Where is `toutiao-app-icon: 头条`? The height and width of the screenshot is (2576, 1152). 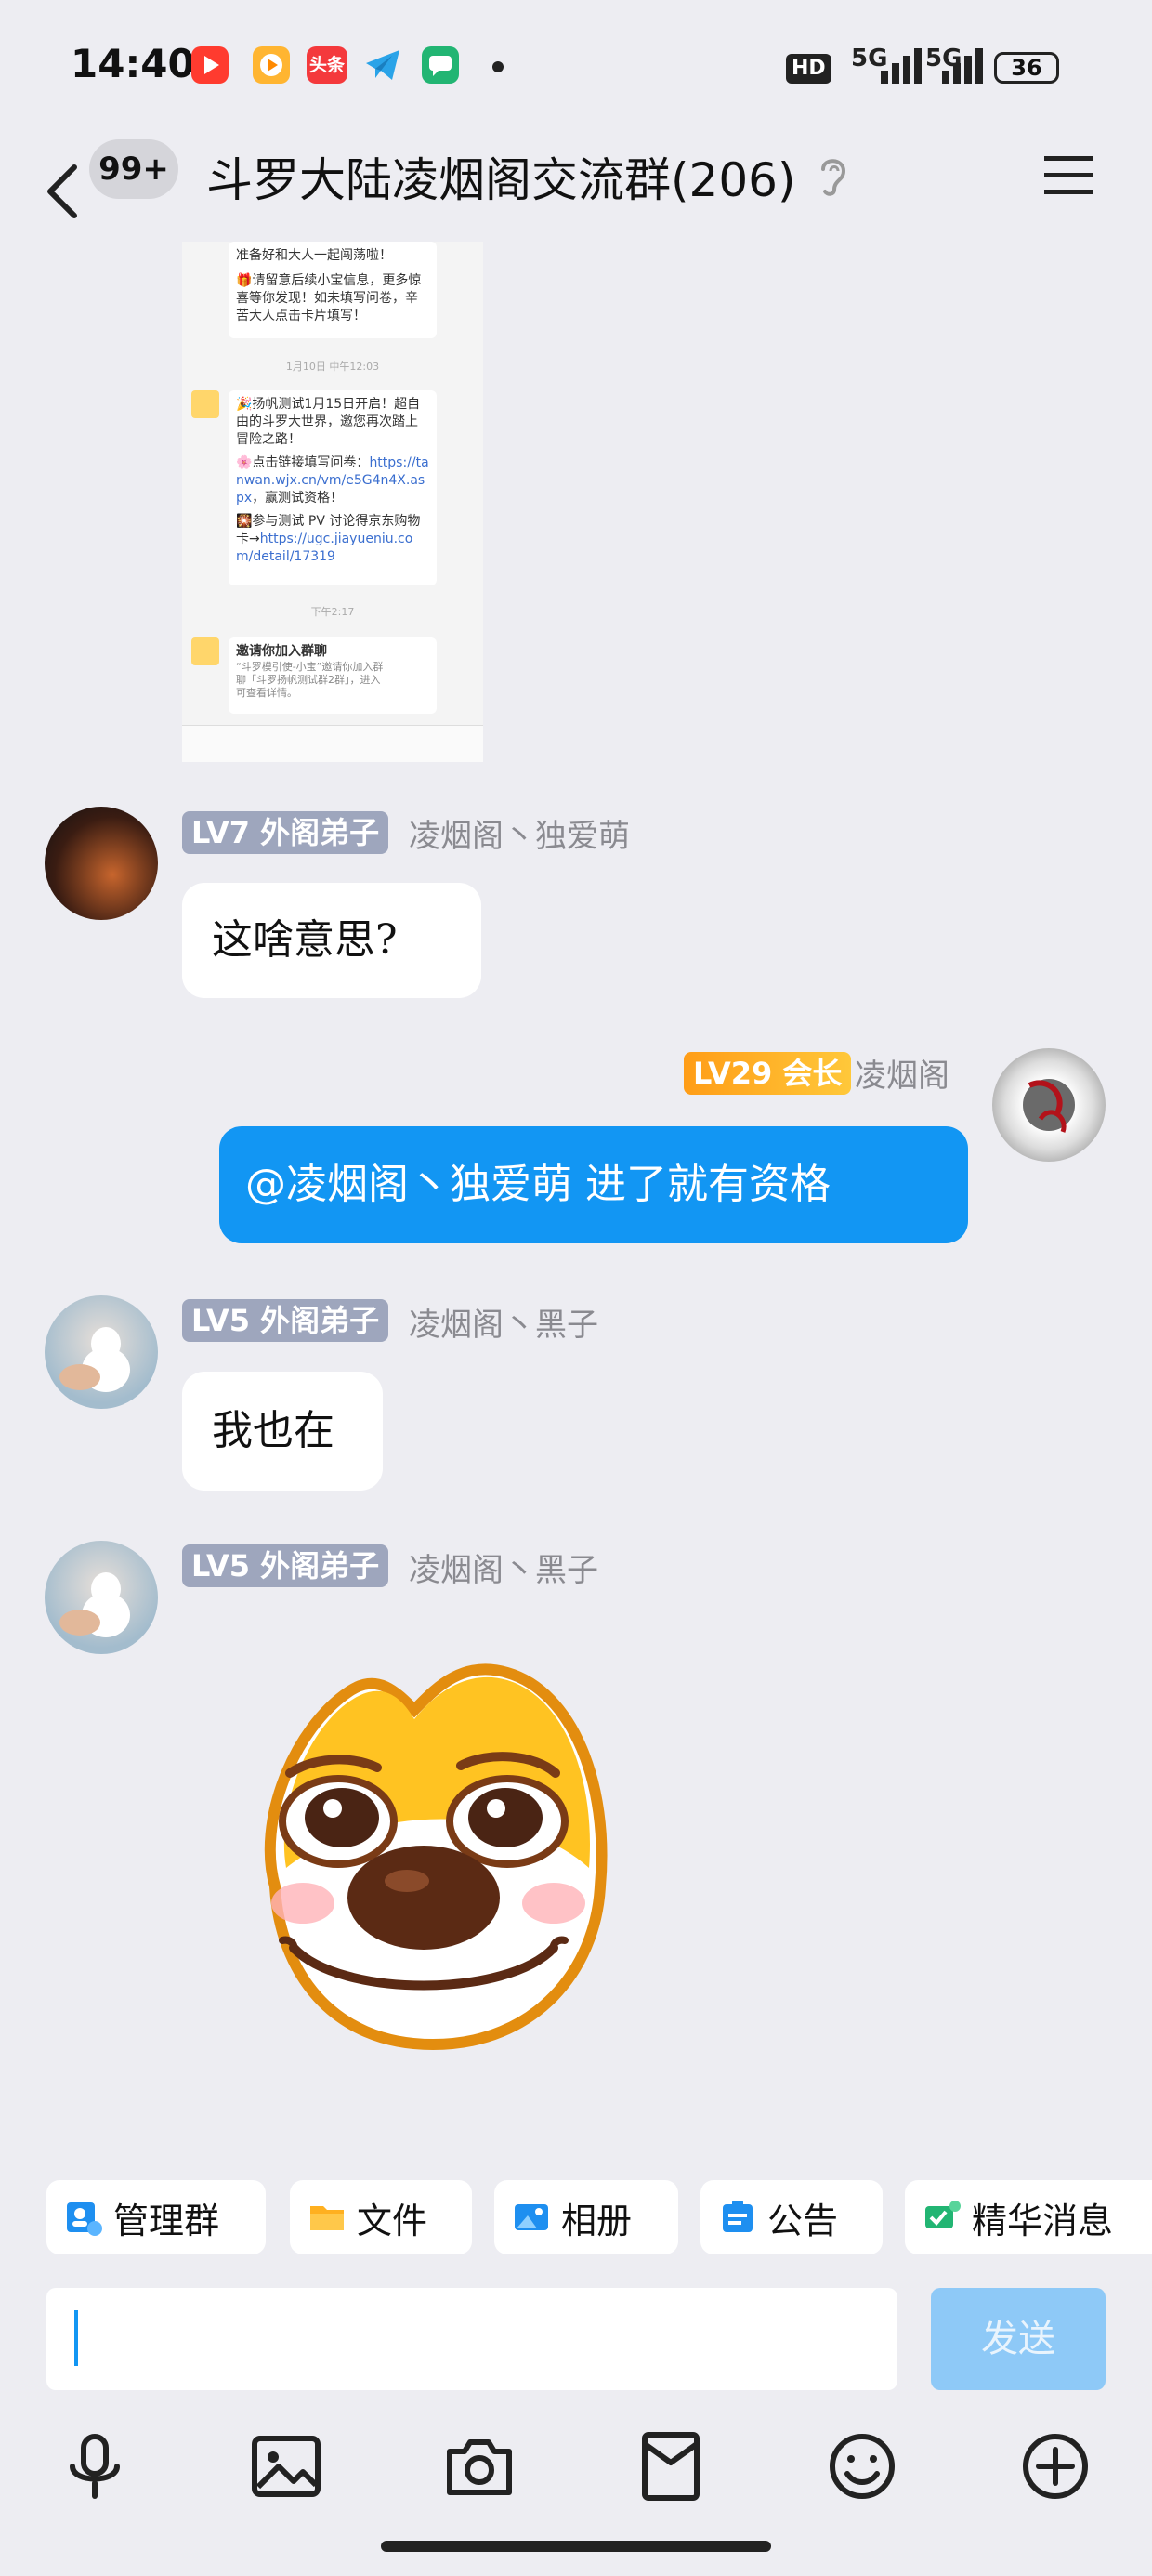
toutiao-app-icon: 头条 is located at coordinates (327, 65).